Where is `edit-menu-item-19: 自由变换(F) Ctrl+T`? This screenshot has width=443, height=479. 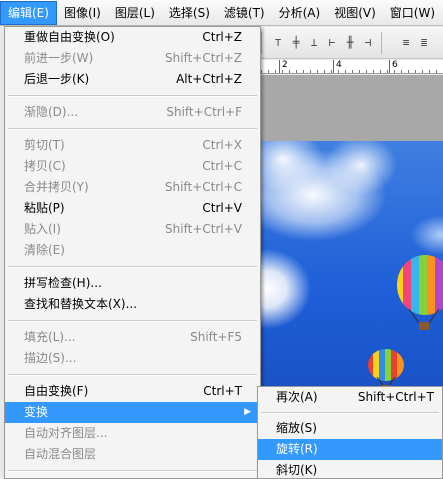 edit-menu-item-19: 自由变换(F) Ctrl+T is located at coordinates (132, 391).